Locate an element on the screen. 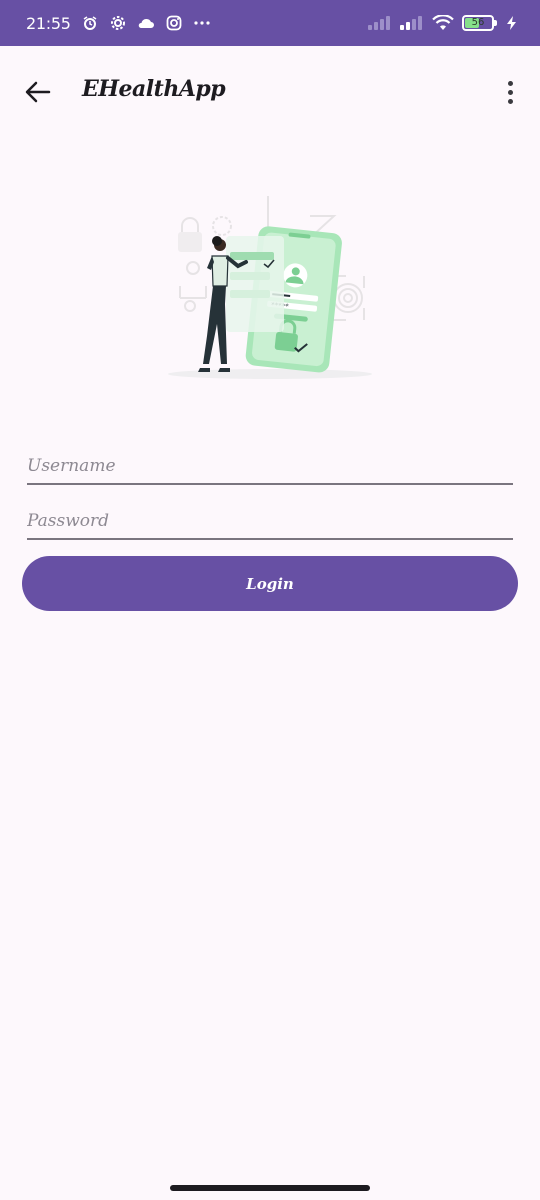 Image resolution: width=540 pixels, height=1200 pixels. alarm-icon is located at coordinates (90, 23).